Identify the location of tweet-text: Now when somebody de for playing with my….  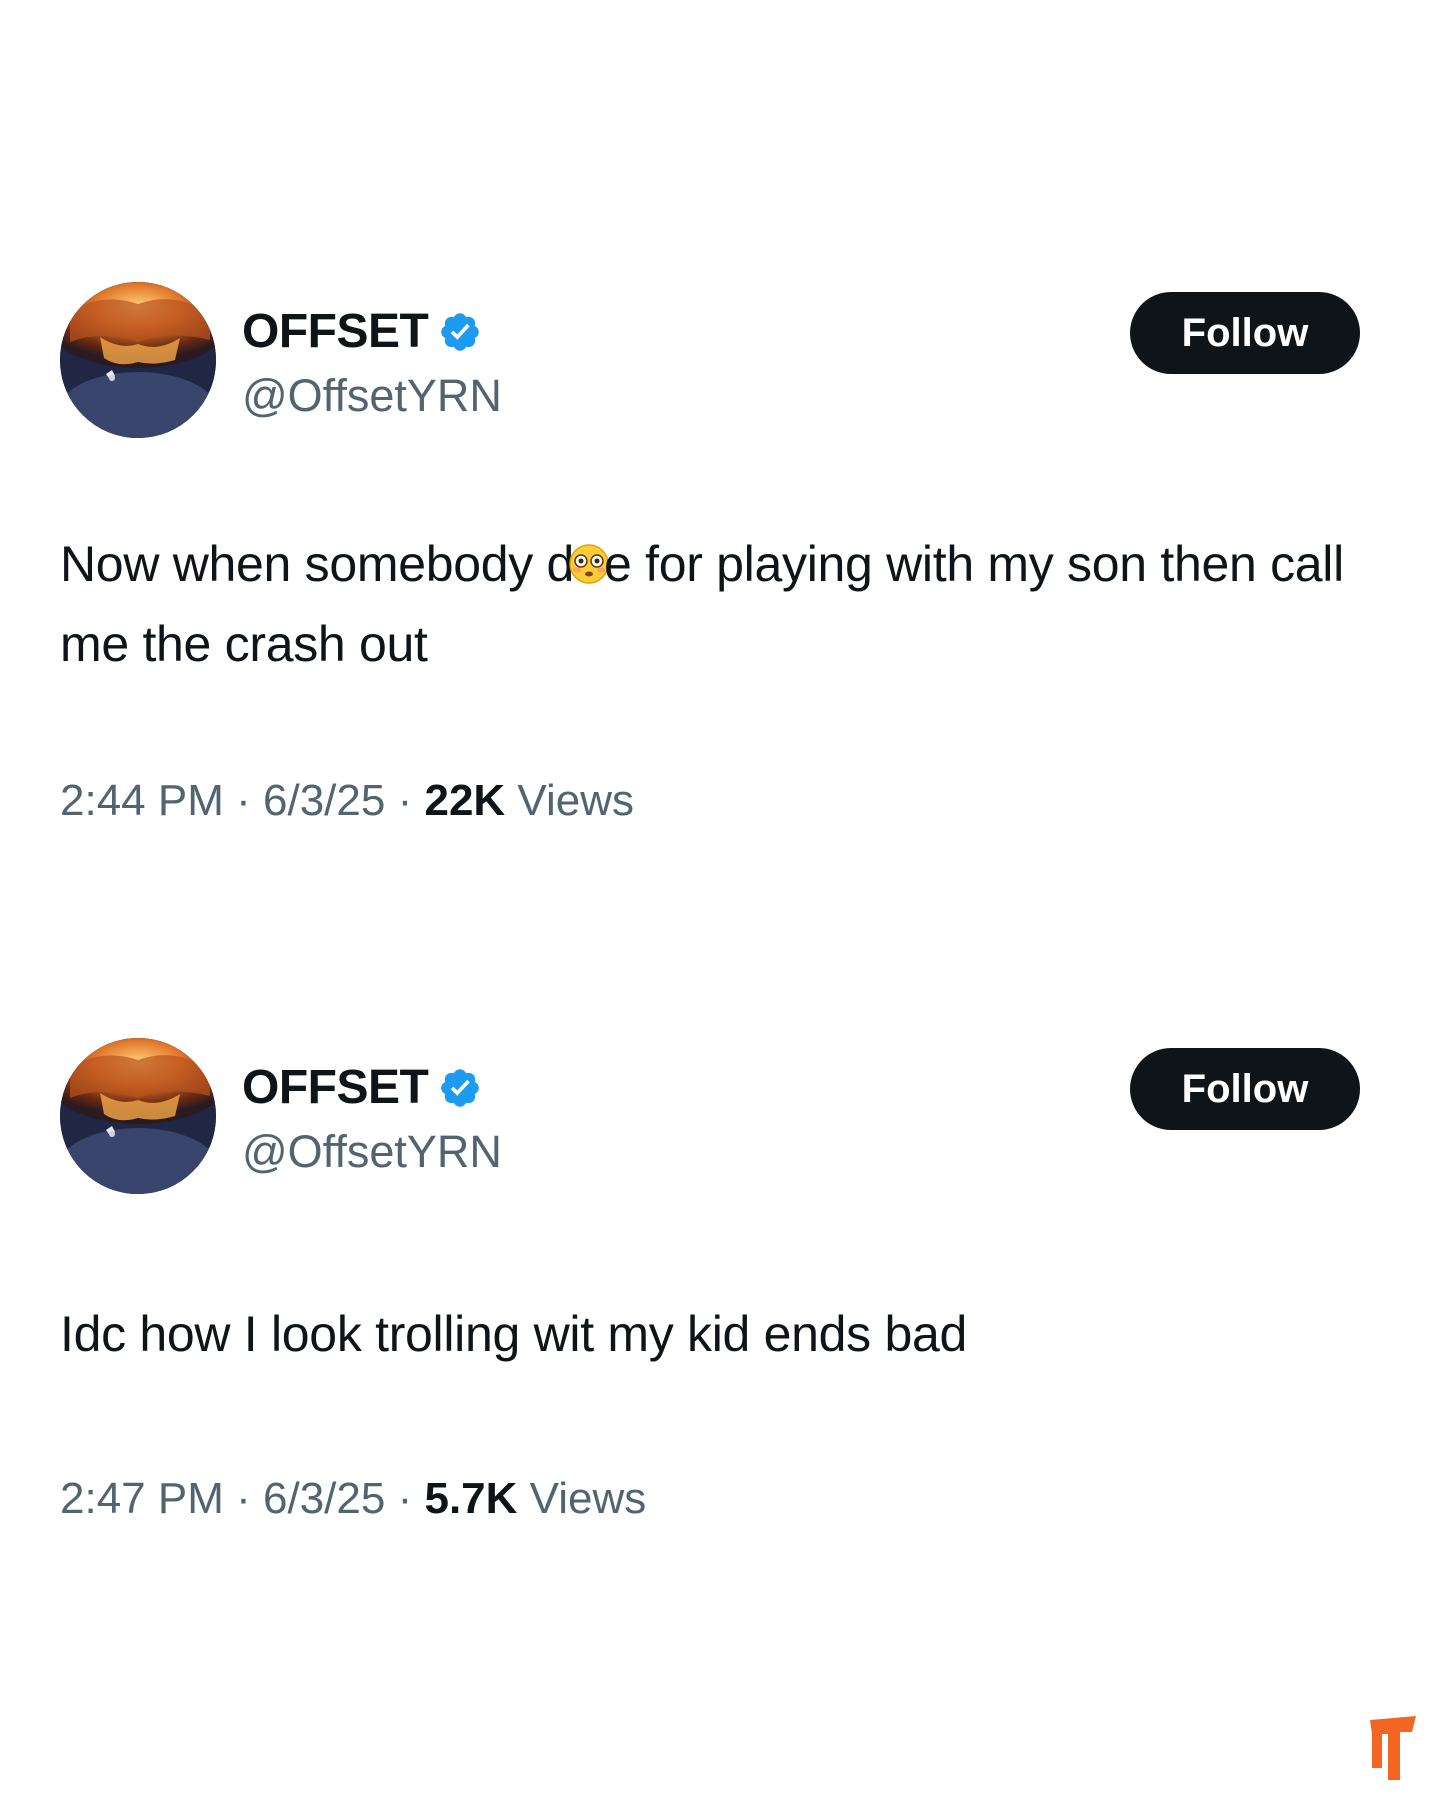
(710, 604).